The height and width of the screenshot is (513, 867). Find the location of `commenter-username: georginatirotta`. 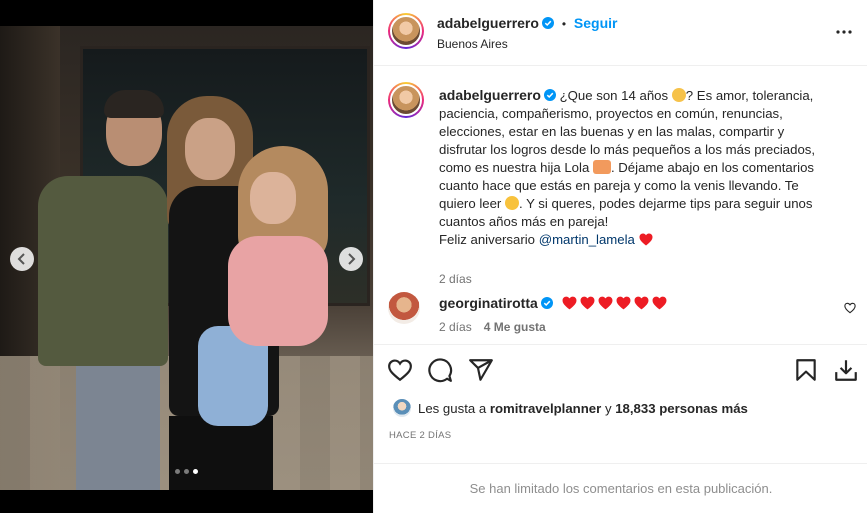

commenter-username: georginatirotta is located at coordinates (488, 303).